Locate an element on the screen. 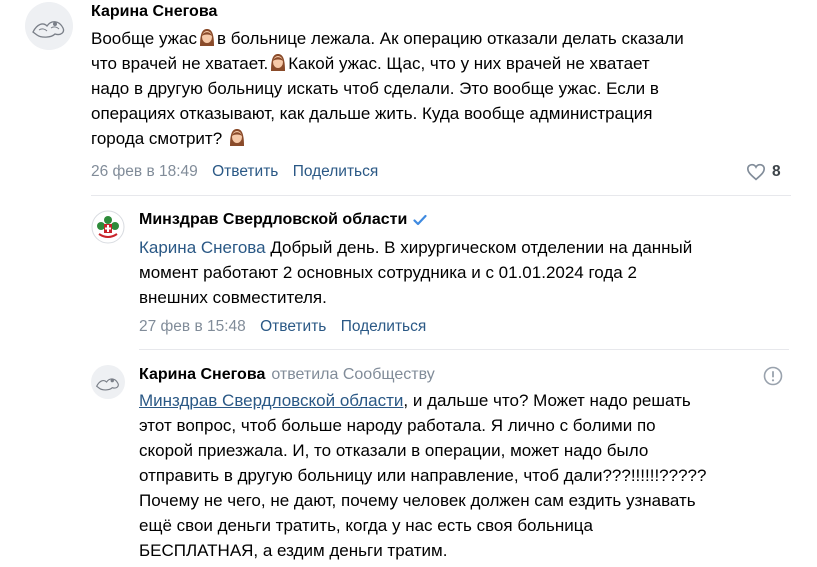  ministry-emblem-icon is located at coordinates (108, 227).